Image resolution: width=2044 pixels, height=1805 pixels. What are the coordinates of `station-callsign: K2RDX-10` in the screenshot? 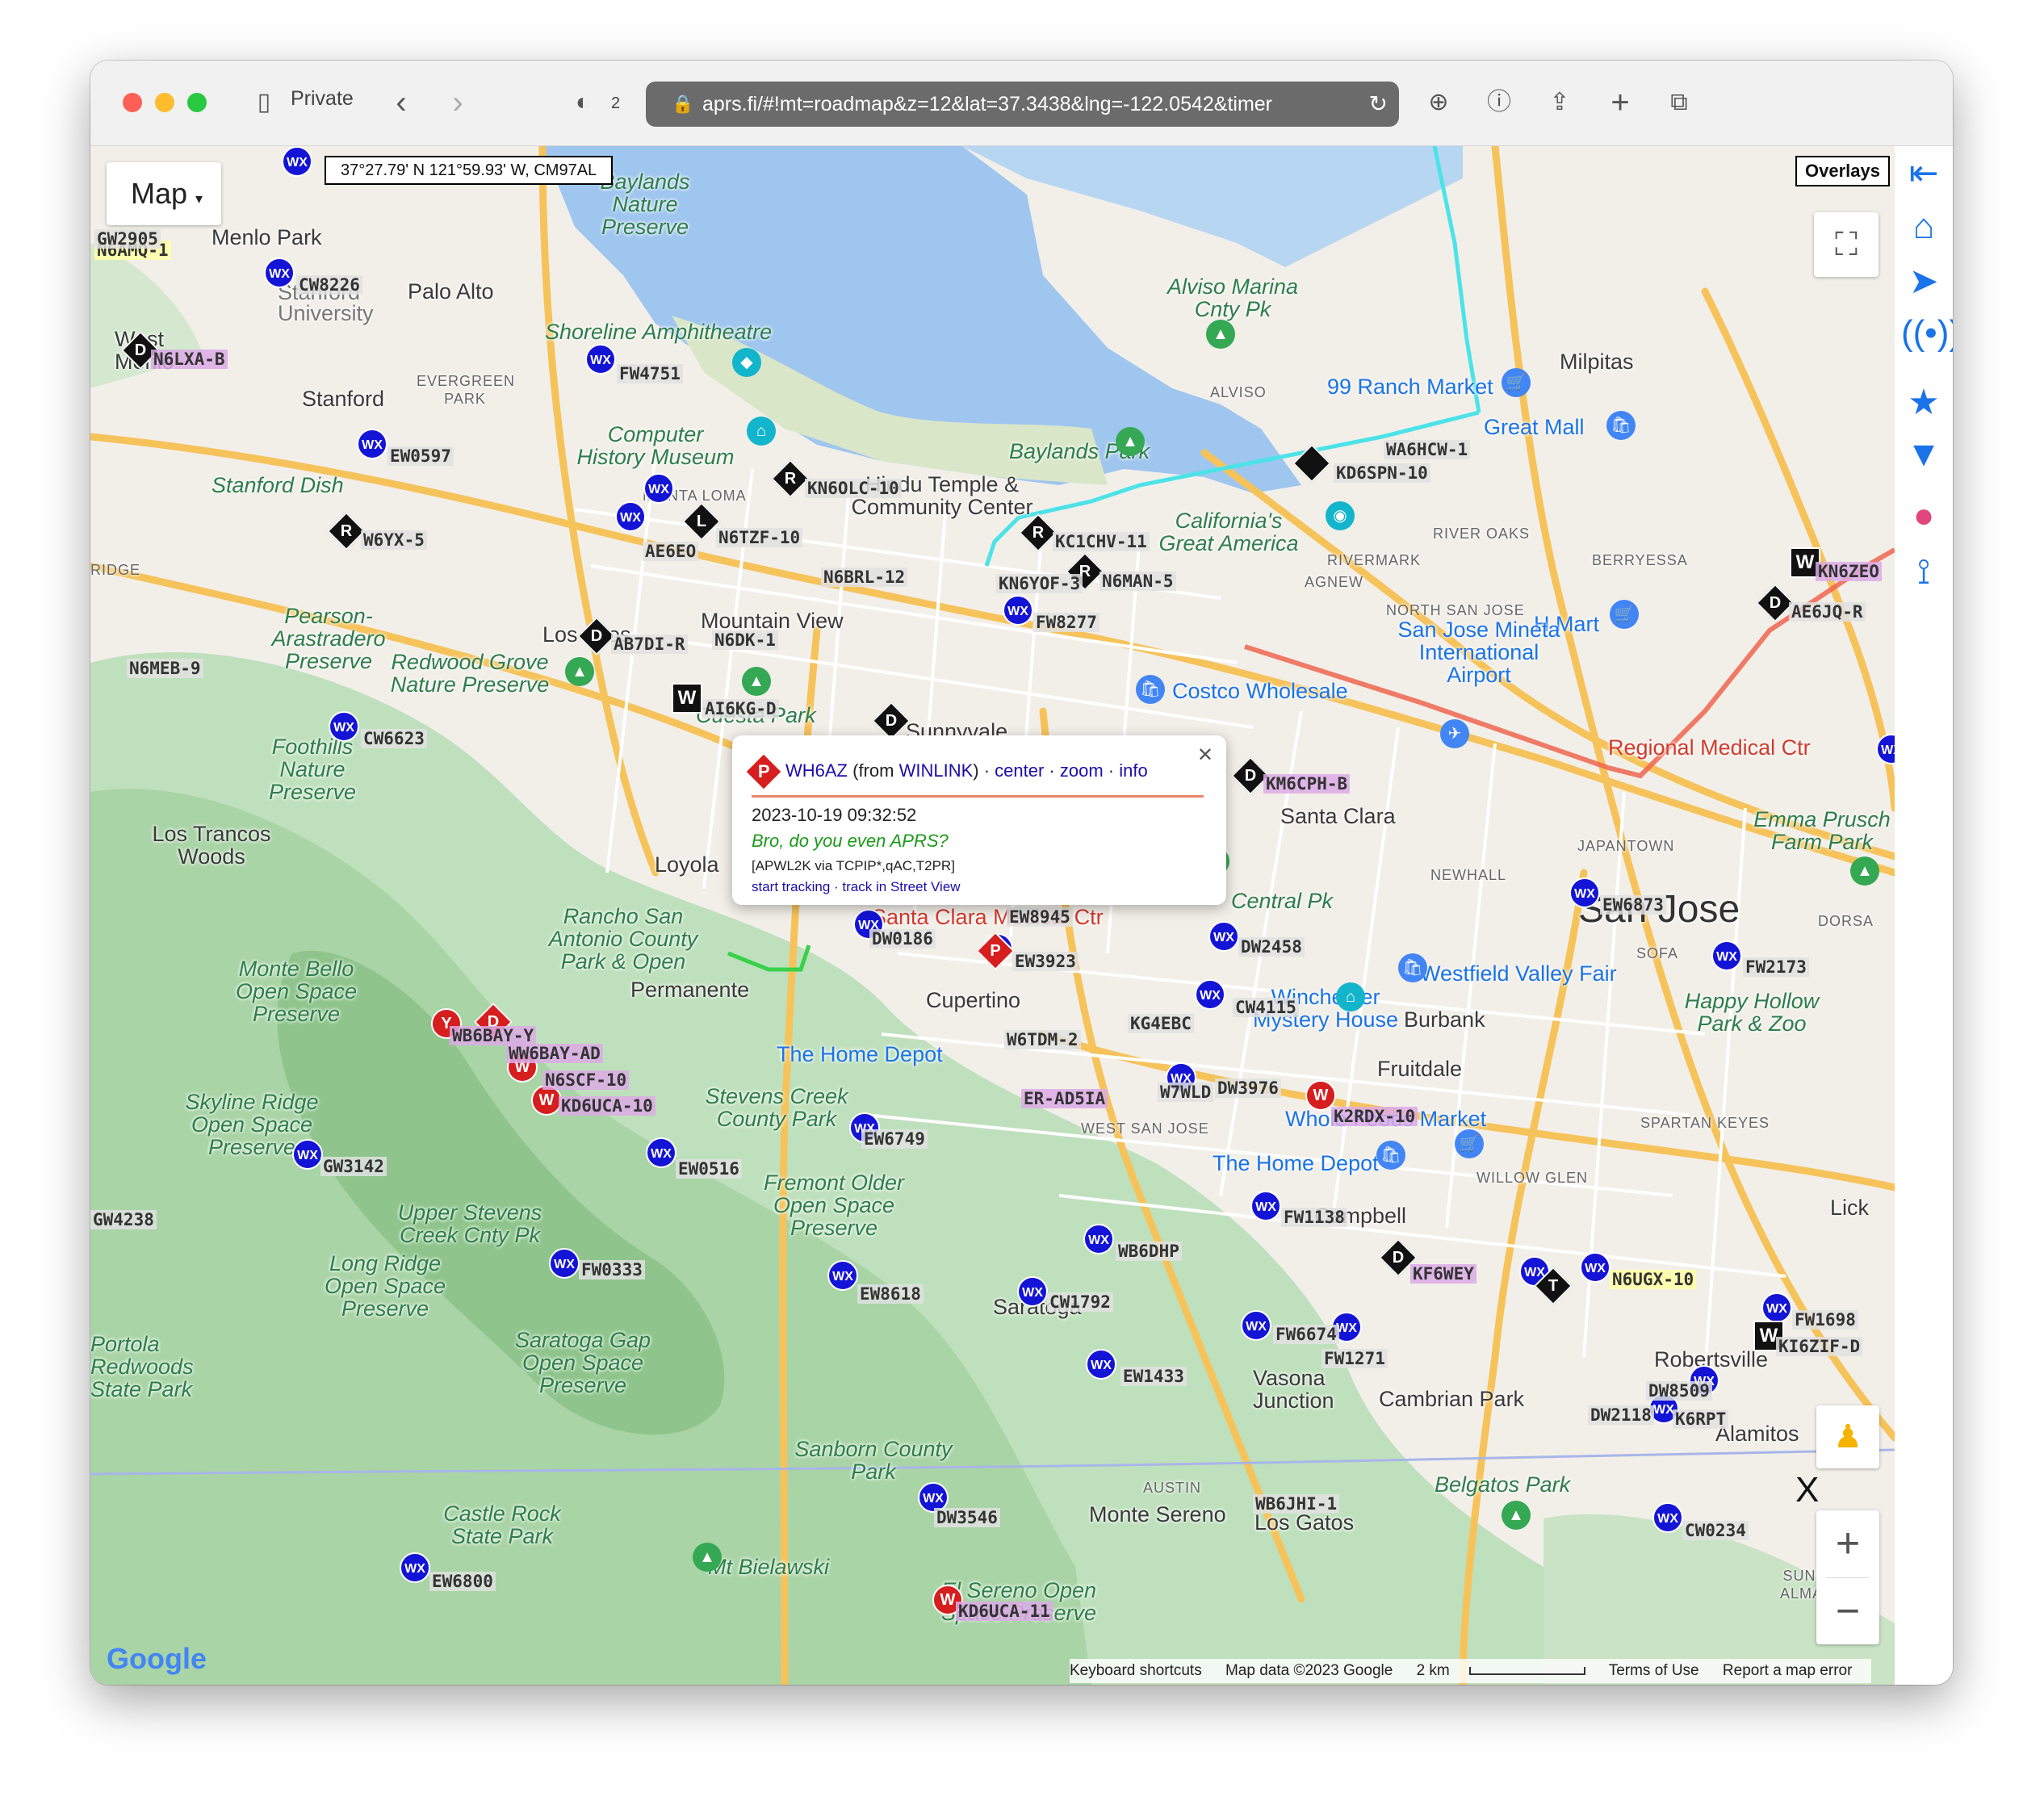 It's located at (1375, 1116).